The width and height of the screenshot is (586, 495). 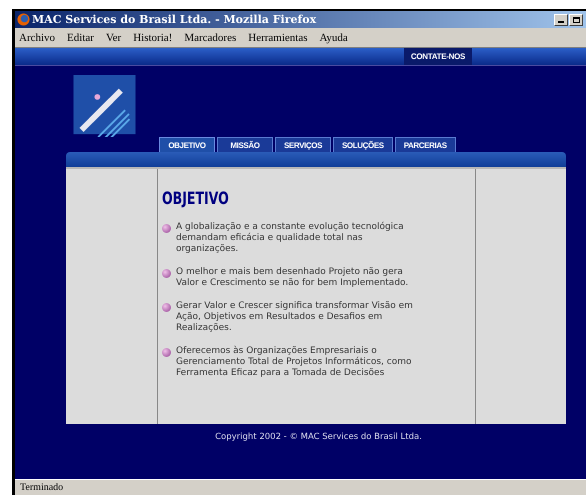 What do you see at coordinates (293, 278) in the screenshot?
I see `bullet-text: O melhor e mais bem desenhado Projeto não gera Valor e Crescimento se não for bem Implementado.` at bounding box center [293, 278].